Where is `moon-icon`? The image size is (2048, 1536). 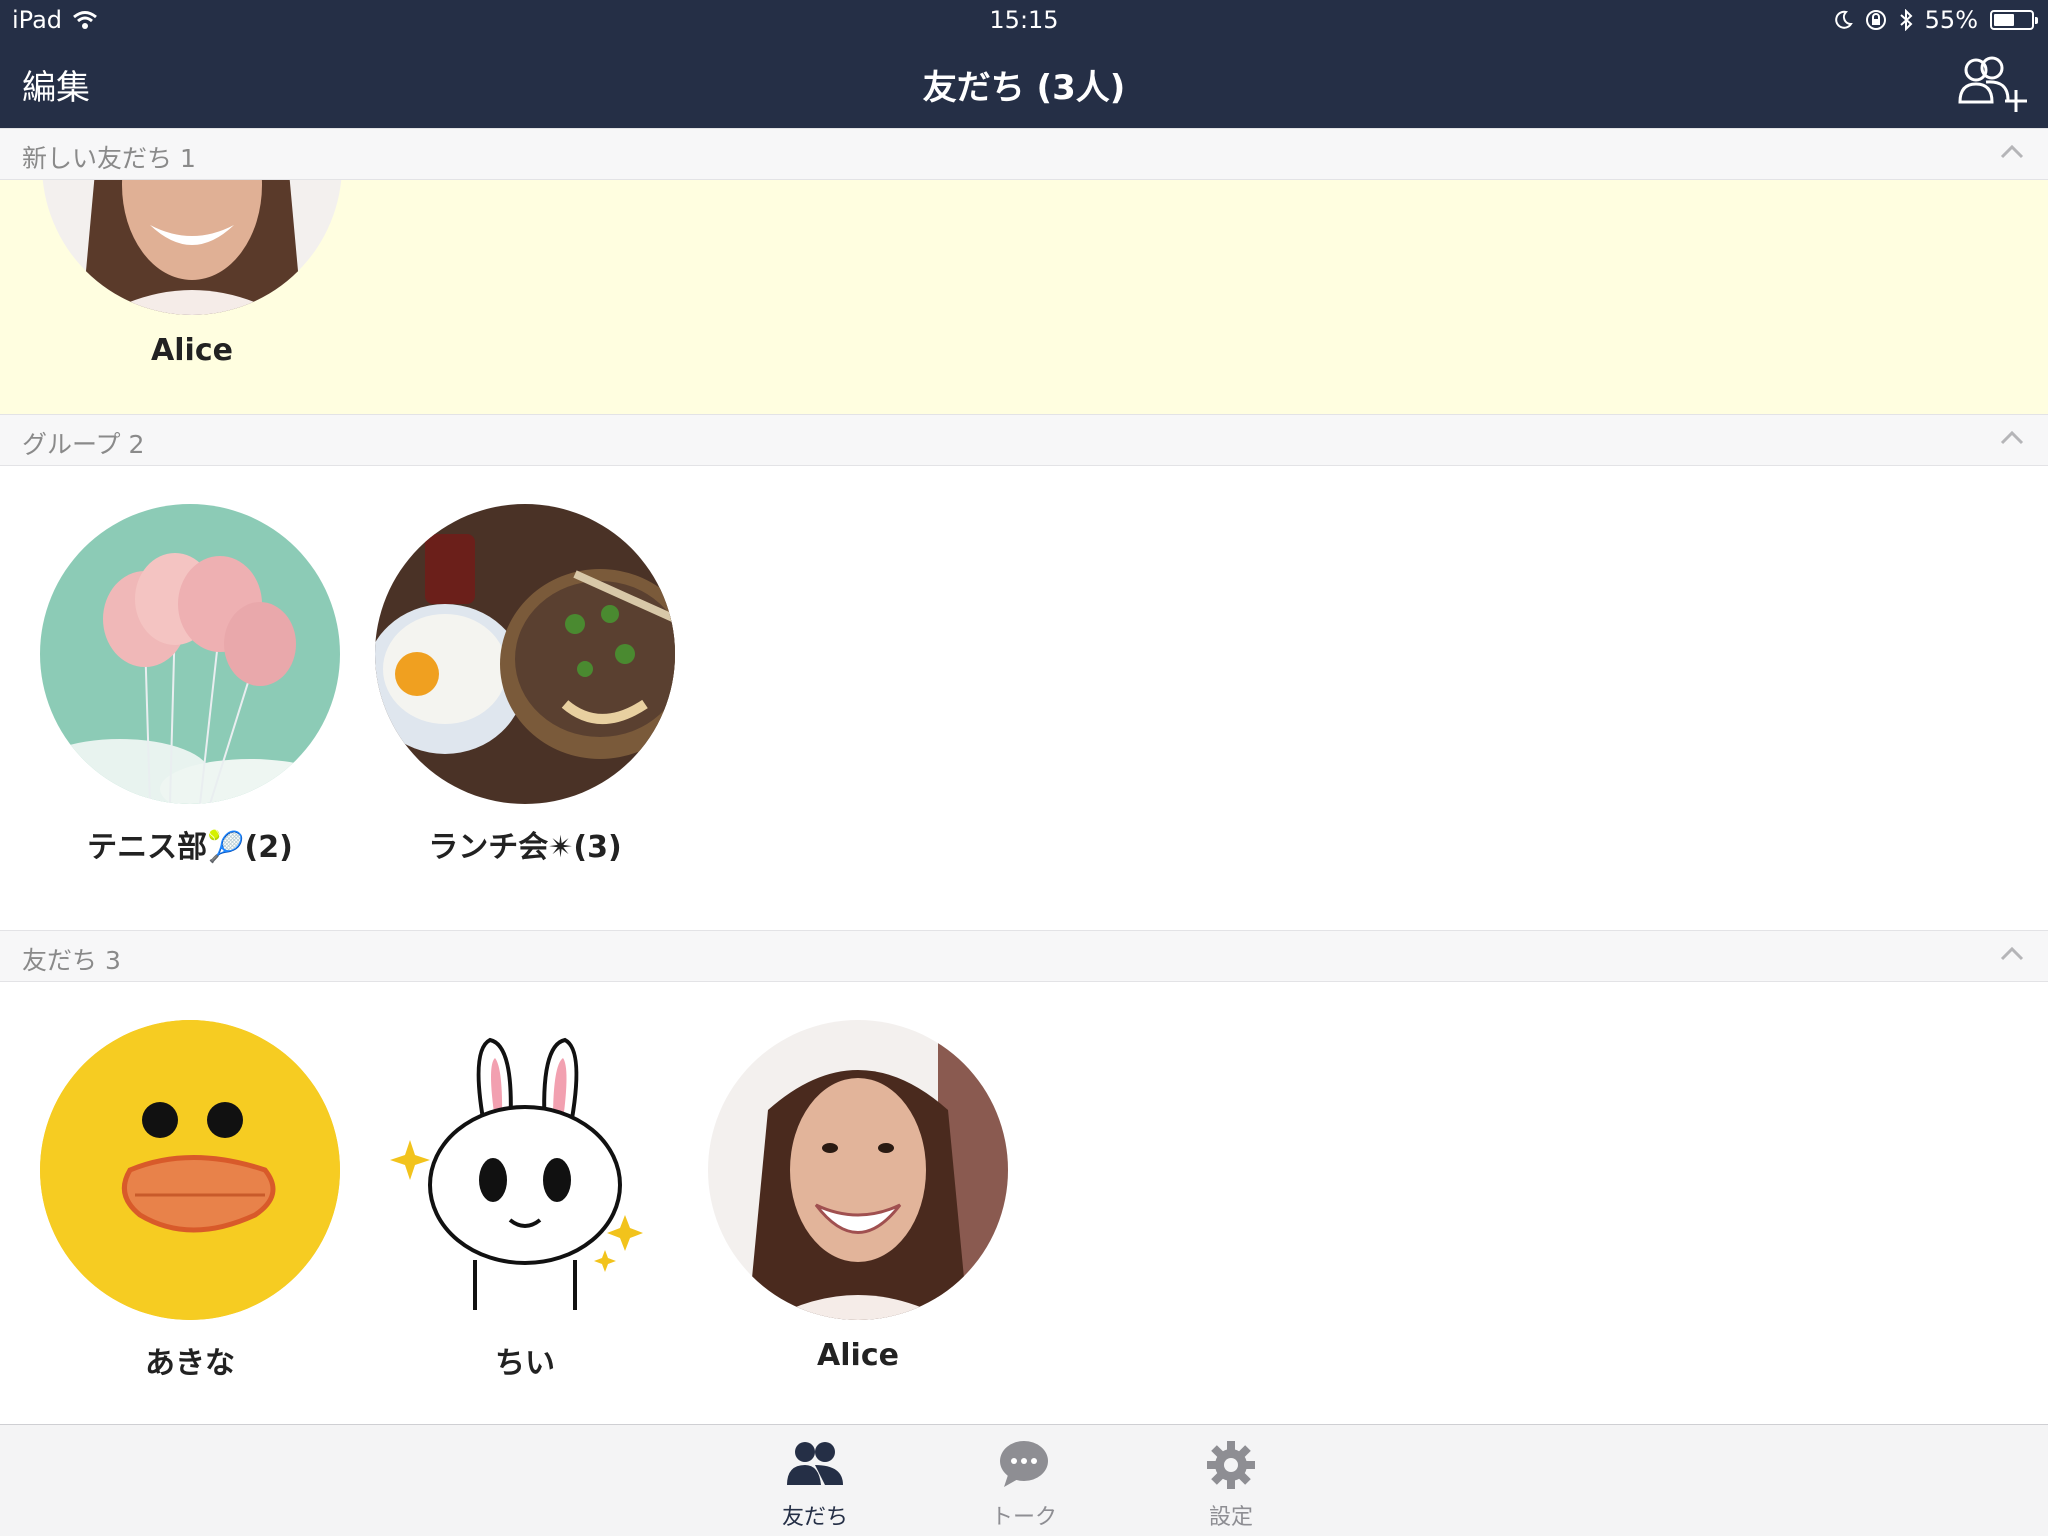 moon-icon is located at coordinates (1843, 19).